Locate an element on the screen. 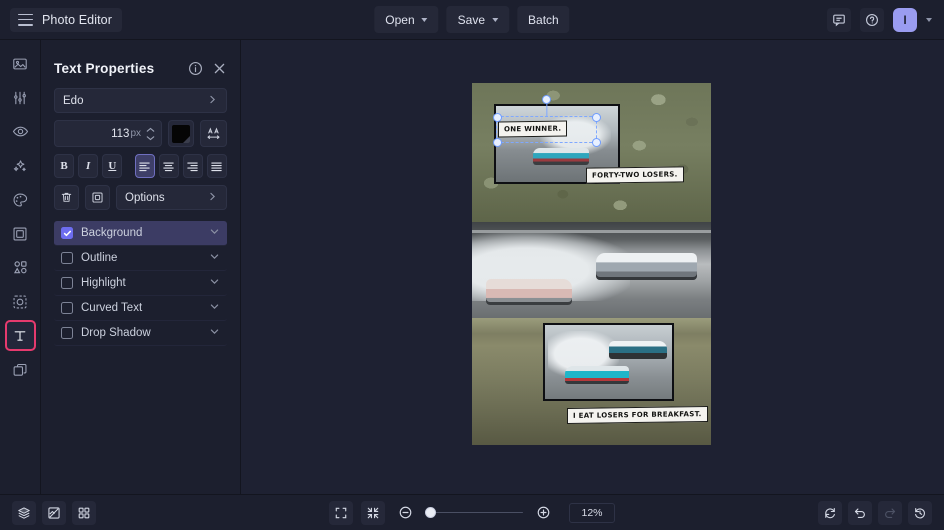 This screenshot has height=530, width=944. zoom-slider is located at coordinates (474, 513).